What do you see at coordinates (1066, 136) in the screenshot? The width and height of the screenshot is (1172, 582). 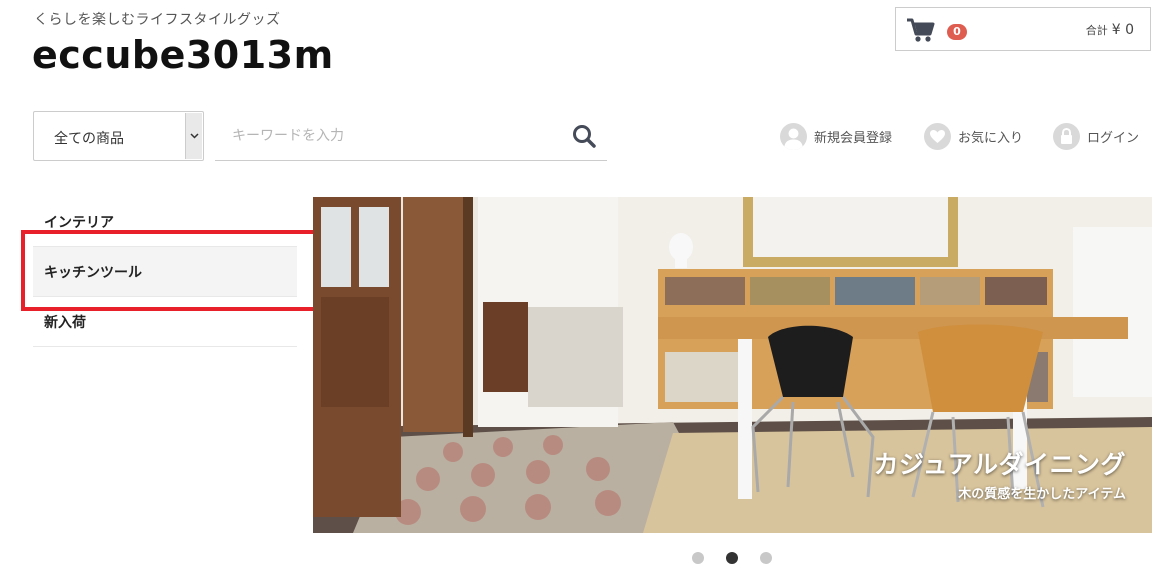 I see `lock-icon` at bounding box center [1066, 136].